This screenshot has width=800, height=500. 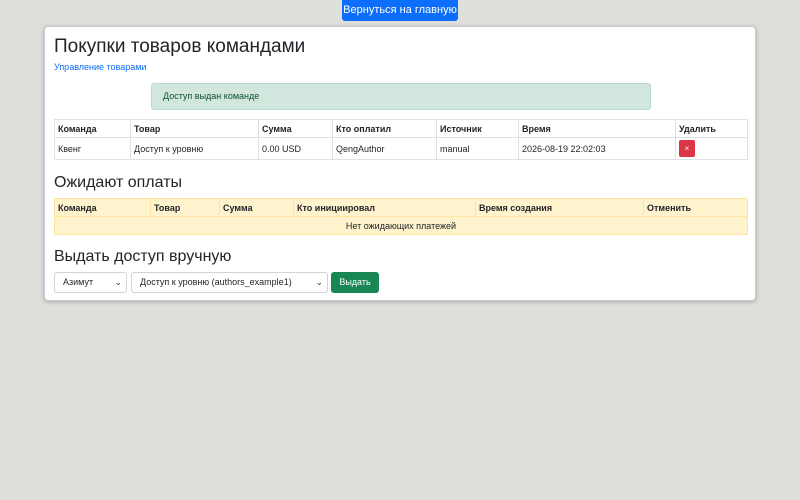 What do you see at coordinates (143, 256) in the screenshot?
I see `grant-section-title: Выдать доступ вручную` at bounding box center [143, 256].